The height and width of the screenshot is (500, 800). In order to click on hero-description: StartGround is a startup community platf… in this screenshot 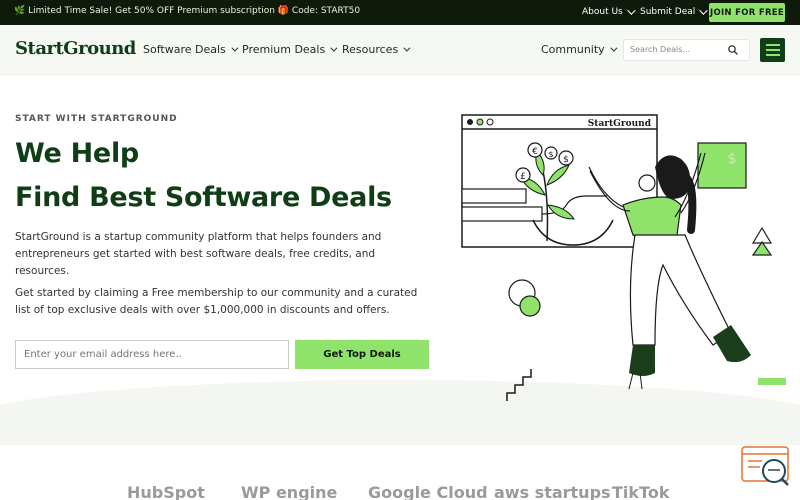, I will do `click(198, 254)`.